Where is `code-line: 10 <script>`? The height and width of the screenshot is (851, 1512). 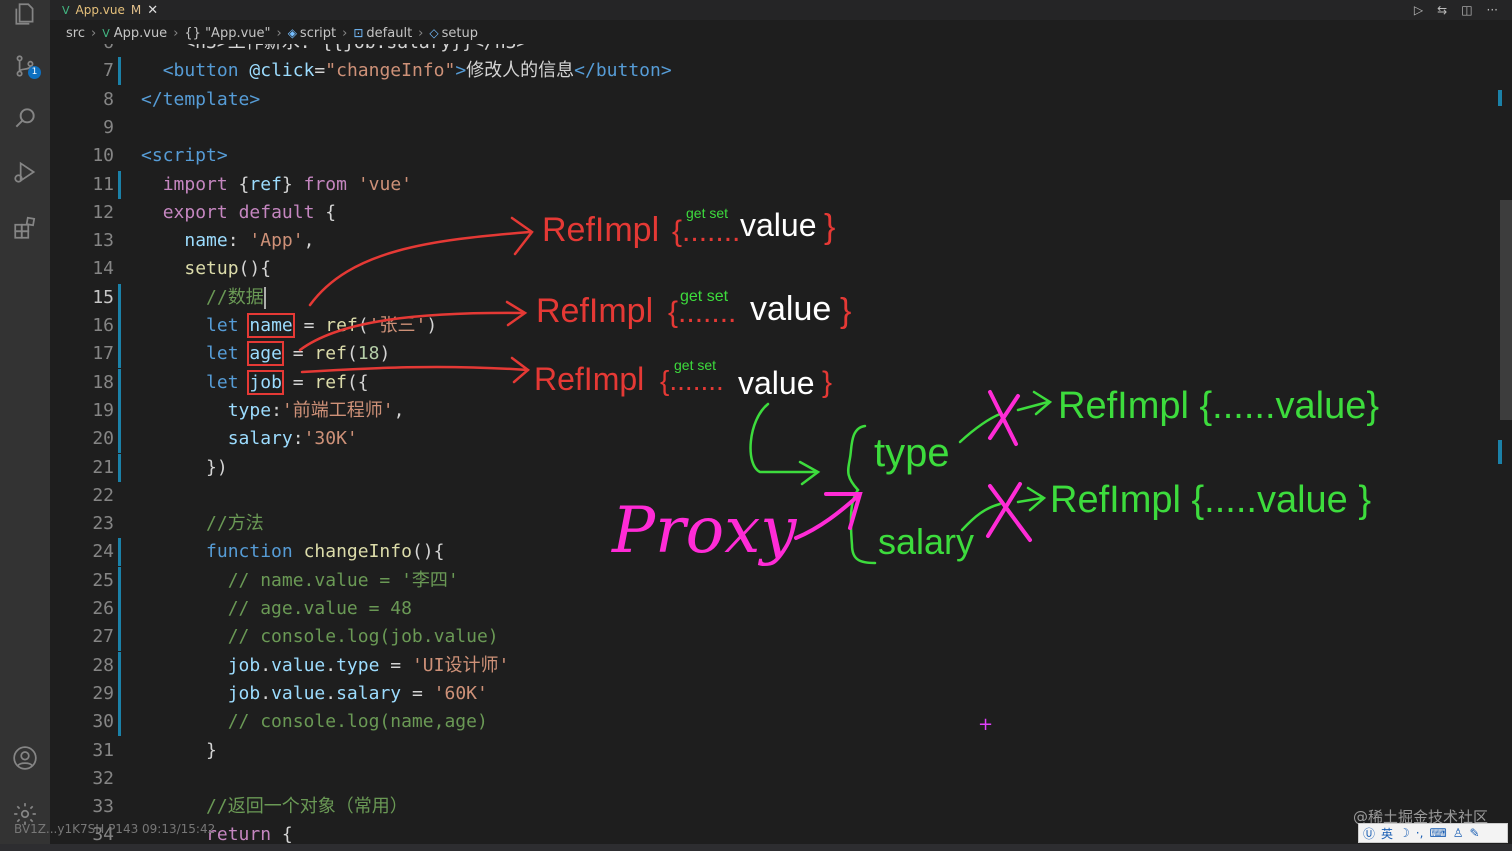 code-line: 10 <script> is located at coordinates (775, 156).